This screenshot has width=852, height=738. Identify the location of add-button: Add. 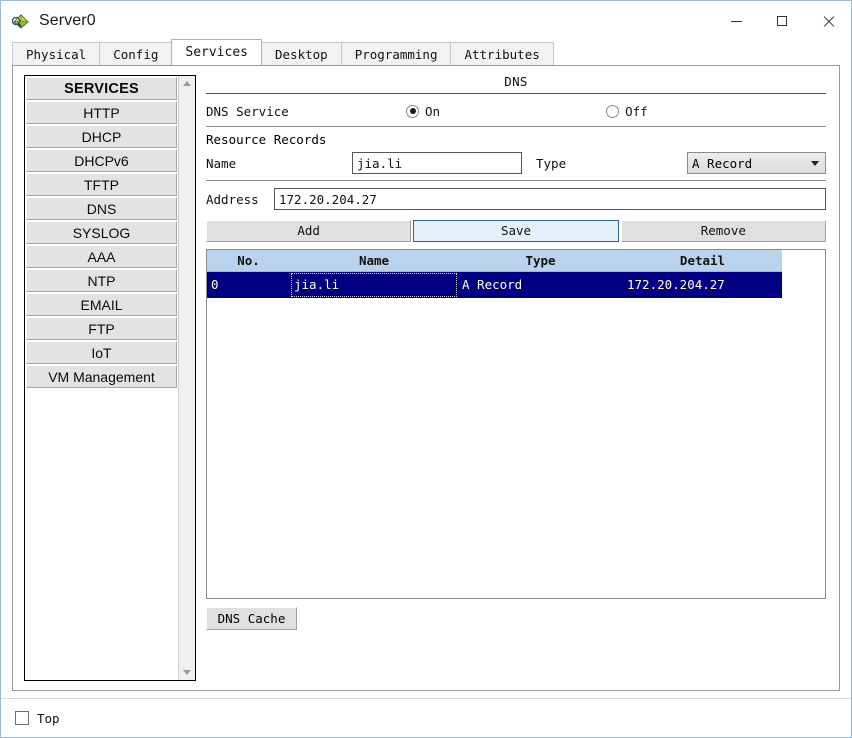
(309, 231).